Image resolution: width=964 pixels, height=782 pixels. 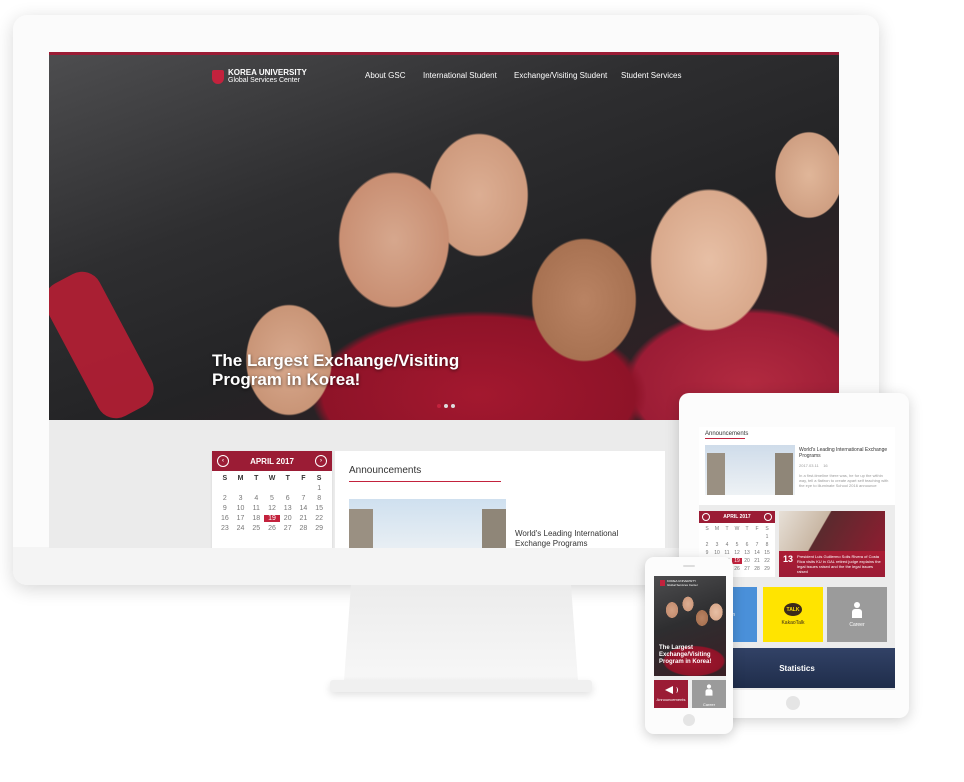 I want to click on kakaotalk-label: KakaoTalk, so click(x=793, y=623).